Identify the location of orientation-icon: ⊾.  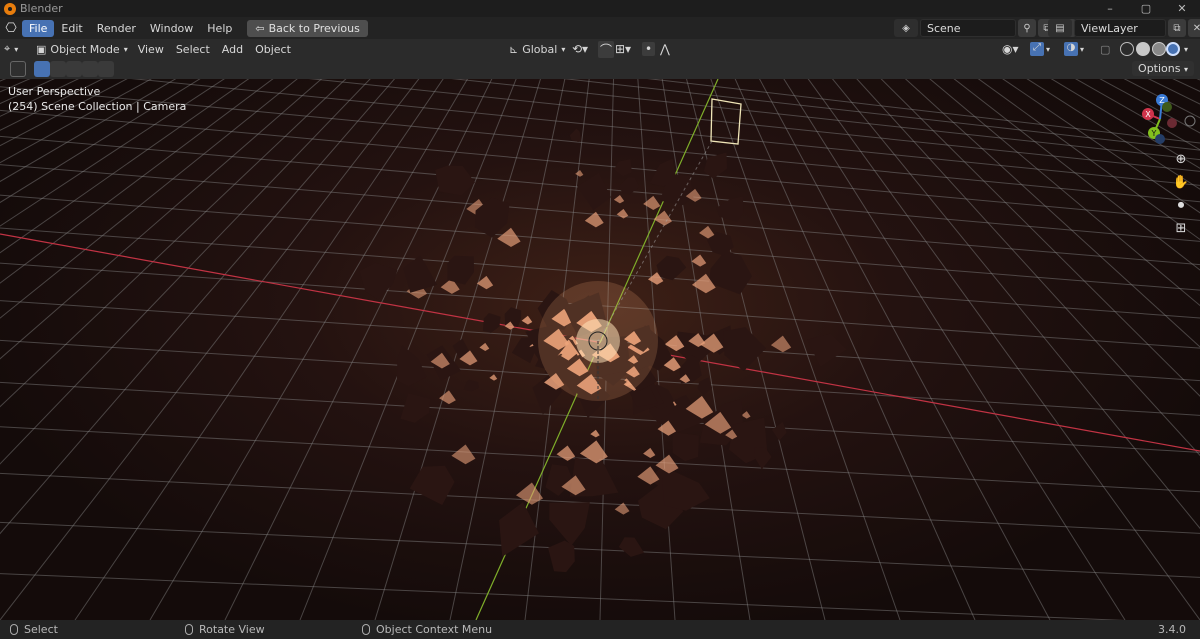
(514, 49).